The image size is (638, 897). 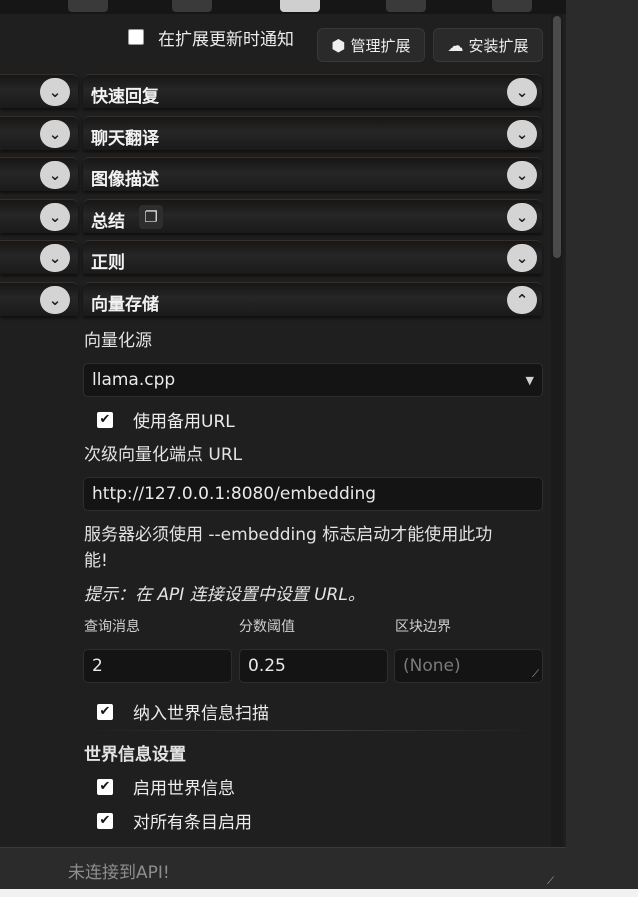 I want to click on drawer-title: 正则, so click(x=108, y=263).